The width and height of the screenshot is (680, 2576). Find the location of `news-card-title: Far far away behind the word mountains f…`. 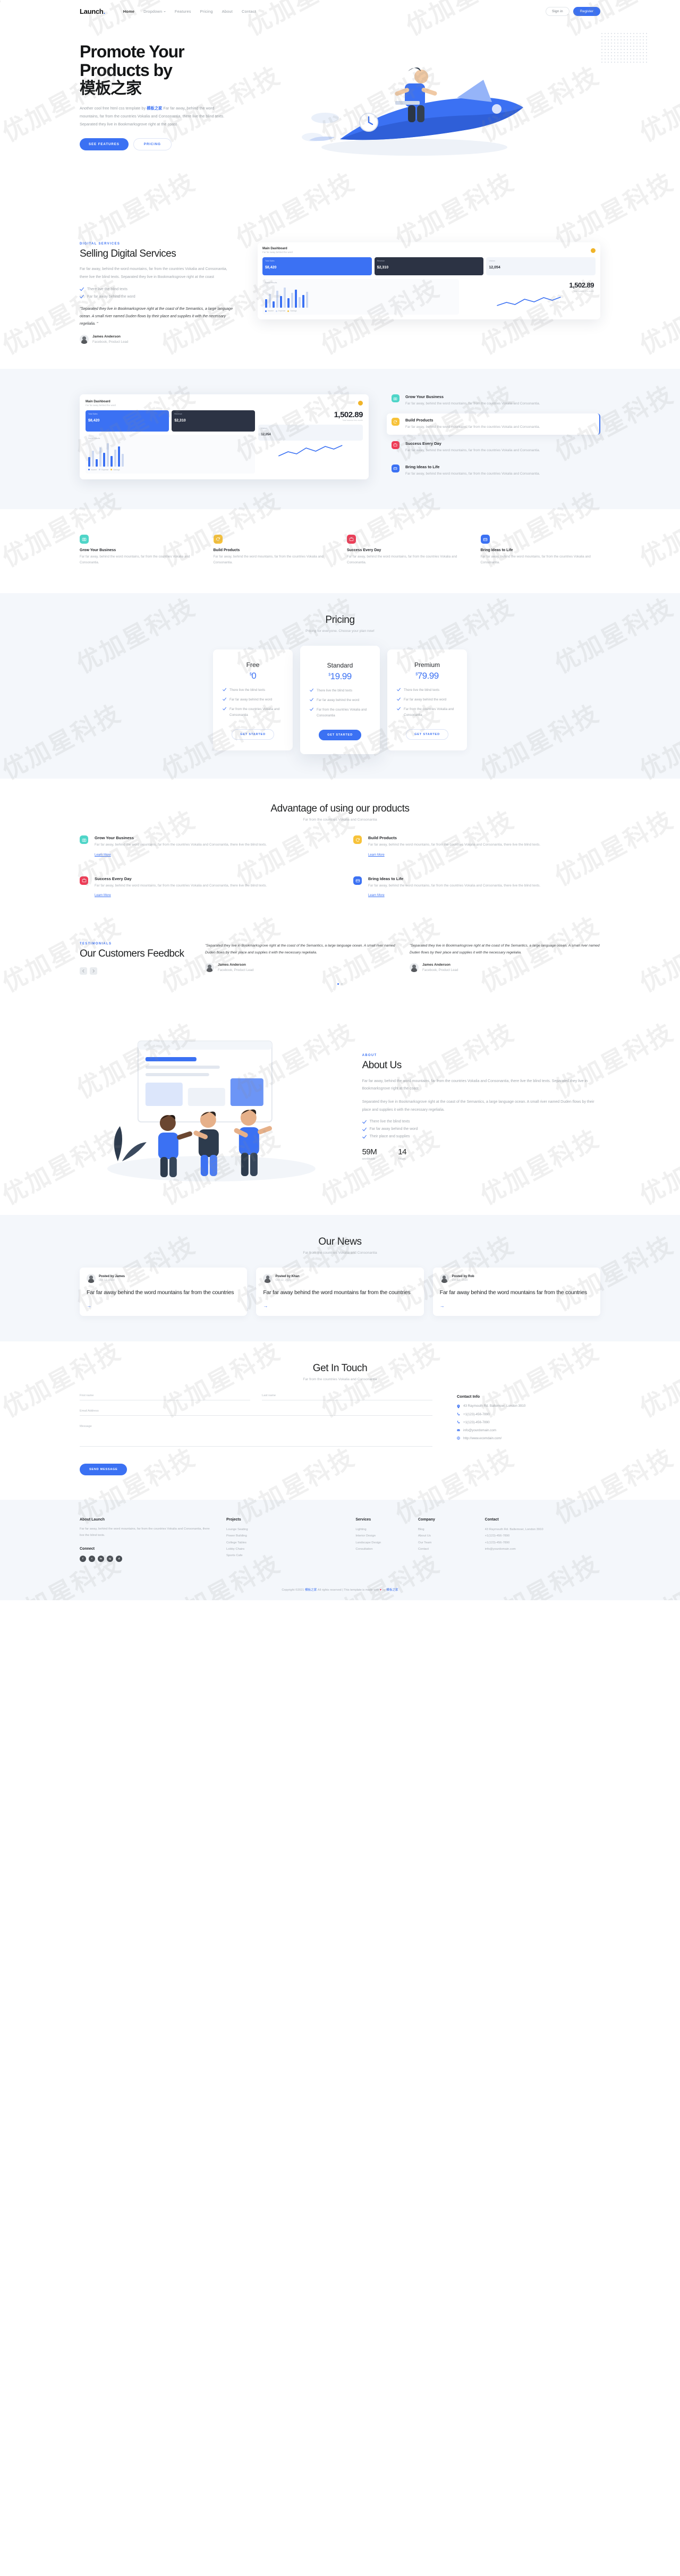

news-card-title: Far far away behind the word mountains f… is located at coordinates (160, 1293).